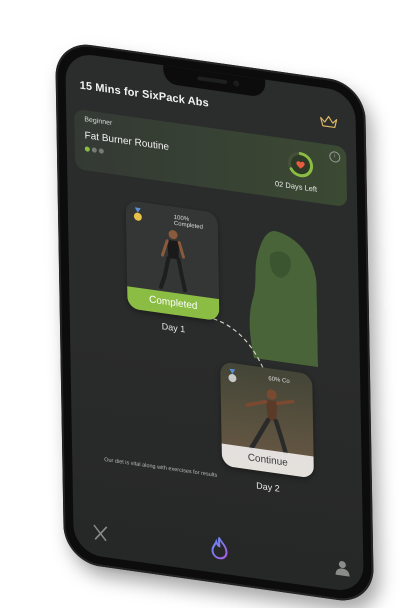 Image resolution: width=420 pixels, height=608 pixels. Describe the element at coordinates (173, 328) in the screenshot. I see `day-1-label: Day 1` at that location.